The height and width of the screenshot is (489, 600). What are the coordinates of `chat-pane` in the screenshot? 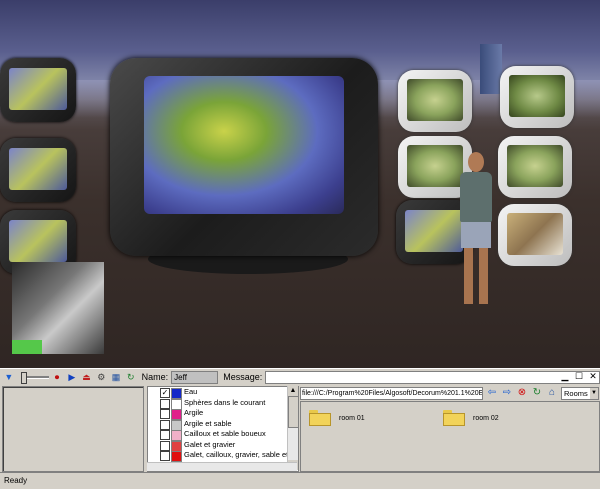 It's located at (73, 429).